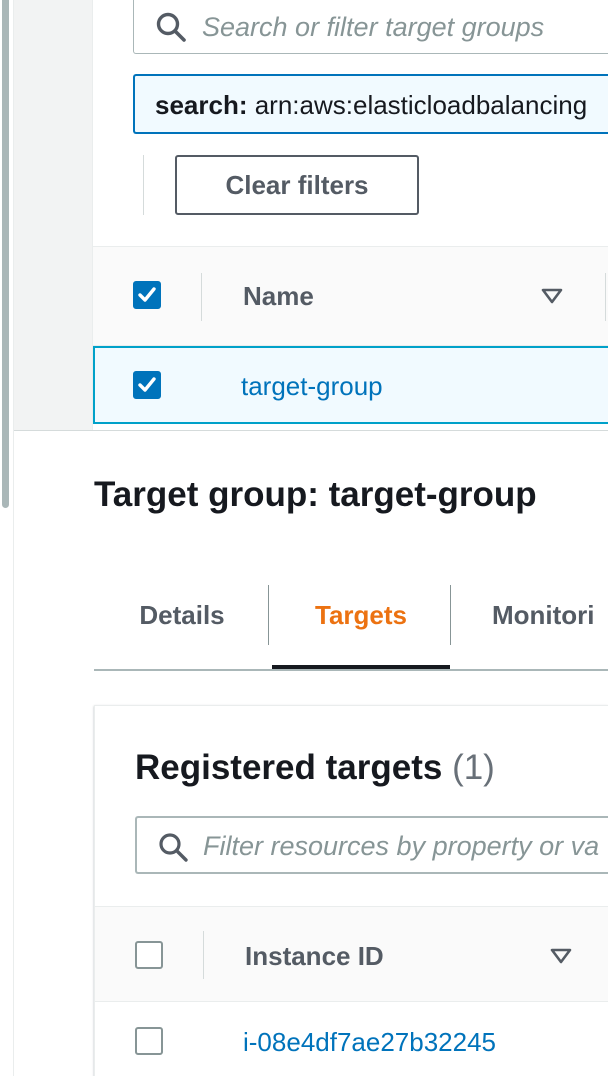 This screenshot has height=1076, width=608. Describe the element at coordinates (550, 627) in the screenshot. I see `tab-monitoring: Monitori` at that location.